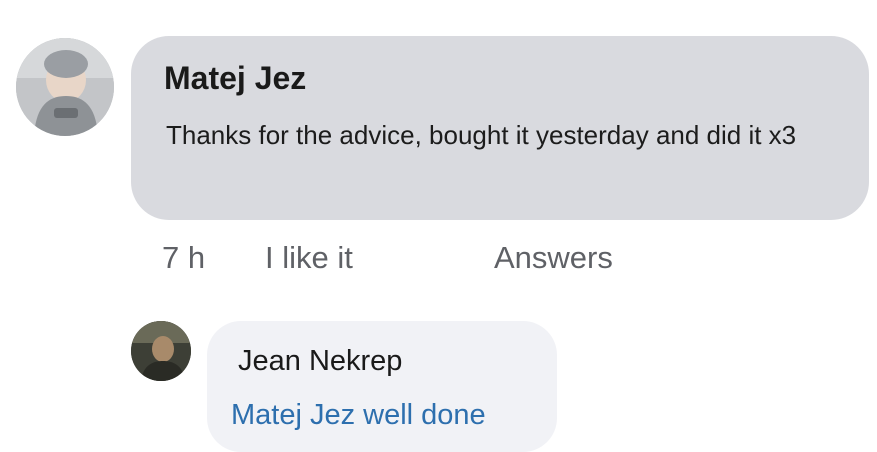 This screenshot has width=877, height=452. I want to click on reply-bubble: Jean Nekrep Matej Jez well done, so click(382, 386).